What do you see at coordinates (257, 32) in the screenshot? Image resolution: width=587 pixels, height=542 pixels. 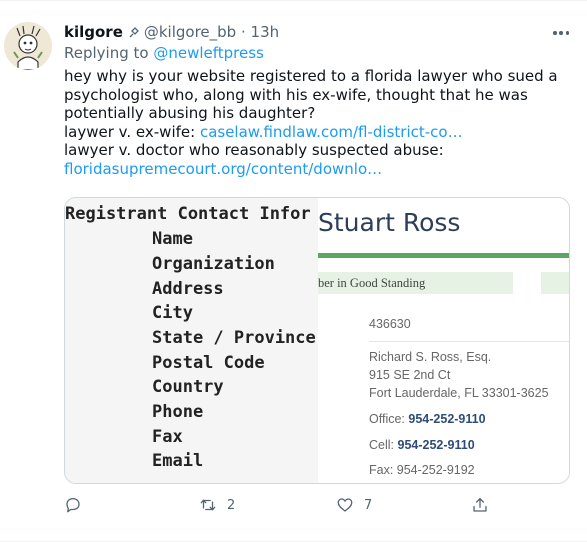 I see `timestamp: · 13h` at bounding box center [257, 32].